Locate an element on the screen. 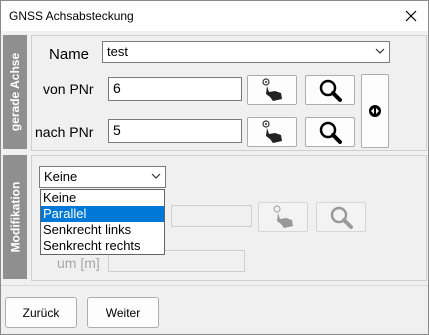 This screenshot has width=429, height=335. footer-separator is located at coordinates (214, 285).